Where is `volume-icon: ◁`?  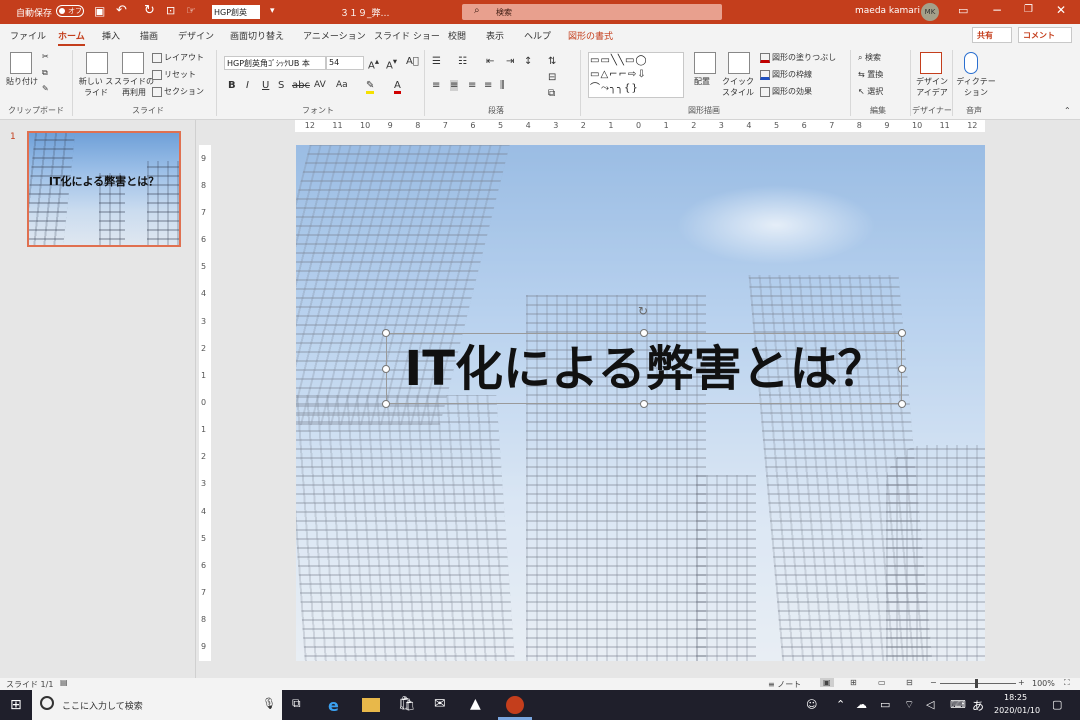 volume-icon: ◁ is located at coordinates (930, 704).